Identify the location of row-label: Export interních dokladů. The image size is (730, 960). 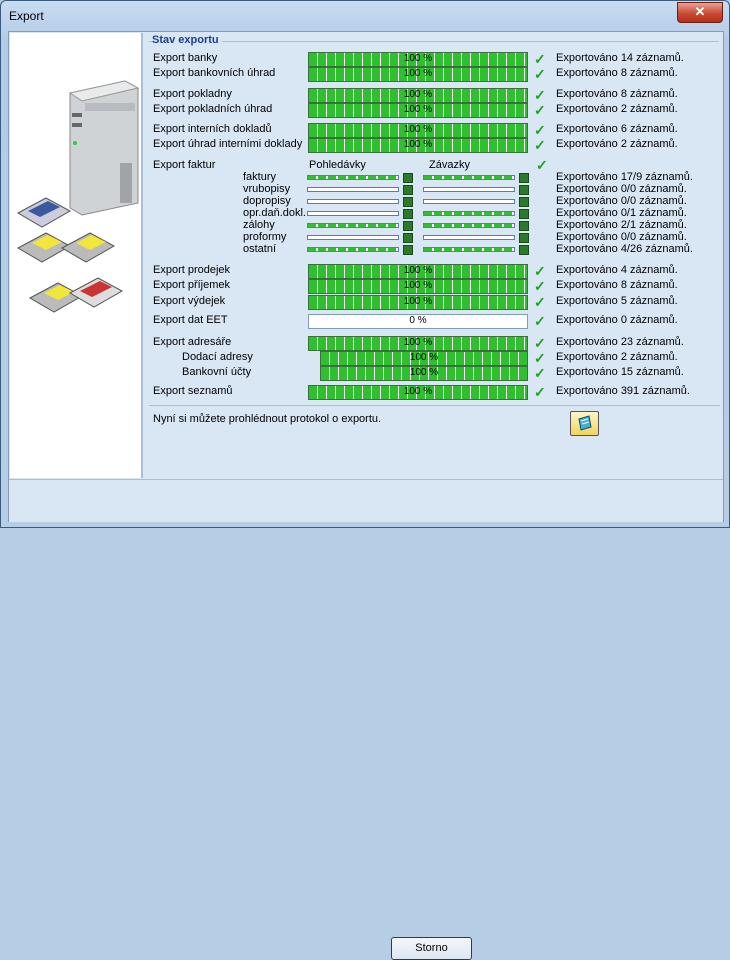
(212, 129).